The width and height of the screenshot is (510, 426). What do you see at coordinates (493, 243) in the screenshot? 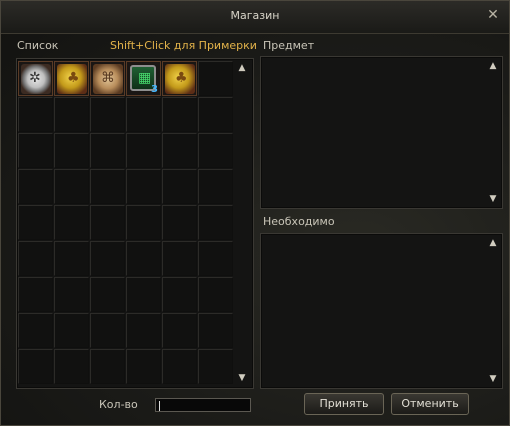
I see `required-scroll-up-icon: ▲` at bounding box center [493, 243].